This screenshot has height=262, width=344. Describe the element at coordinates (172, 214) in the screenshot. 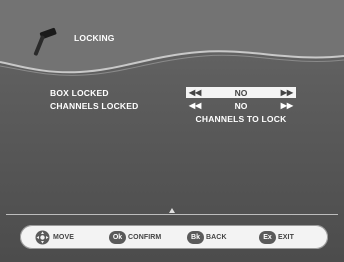

I see `divider` at that location.